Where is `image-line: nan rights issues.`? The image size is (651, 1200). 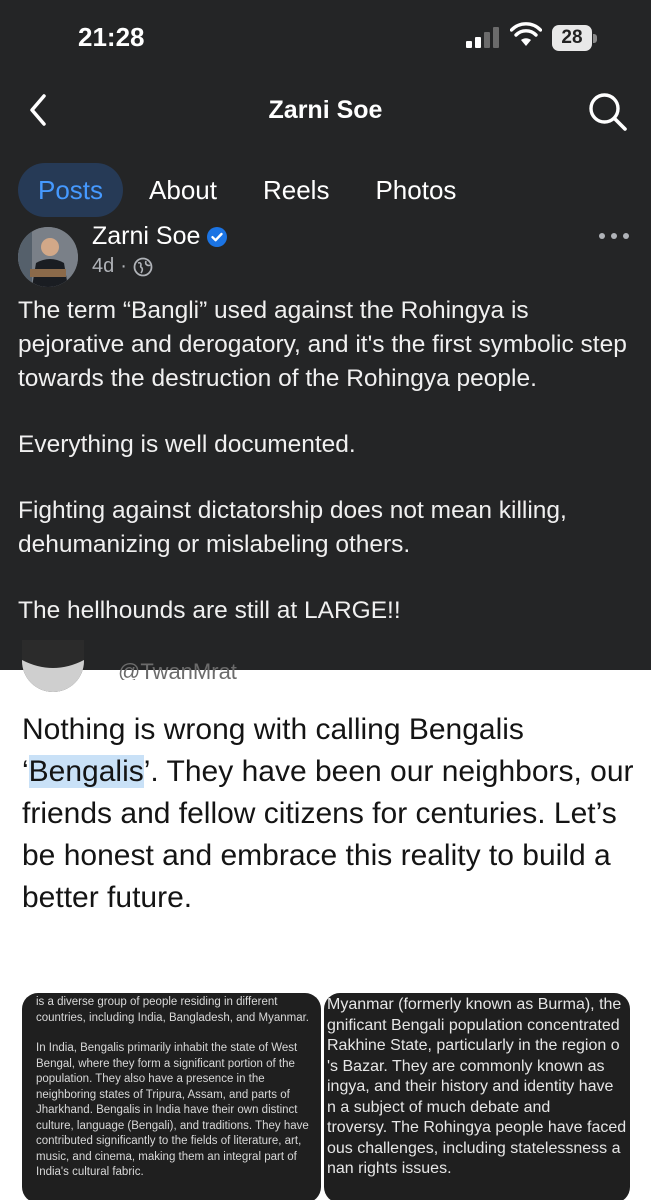
image-line: nan rights issues. is located at coordinates (389, 1168).